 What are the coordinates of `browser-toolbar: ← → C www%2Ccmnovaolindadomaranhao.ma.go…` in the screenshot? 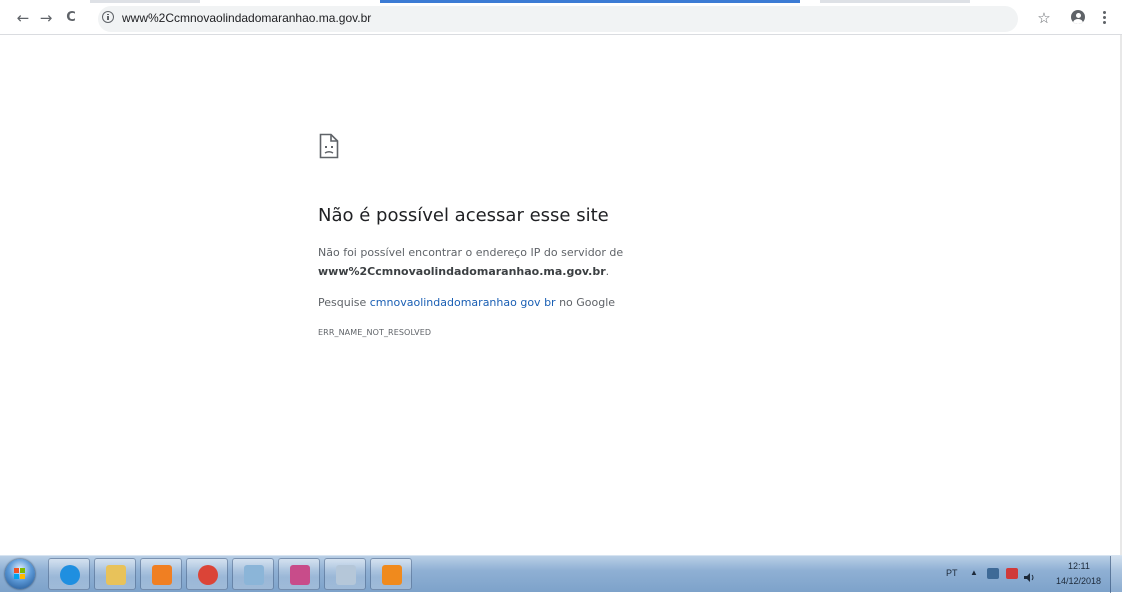 It's located at (561, 17).